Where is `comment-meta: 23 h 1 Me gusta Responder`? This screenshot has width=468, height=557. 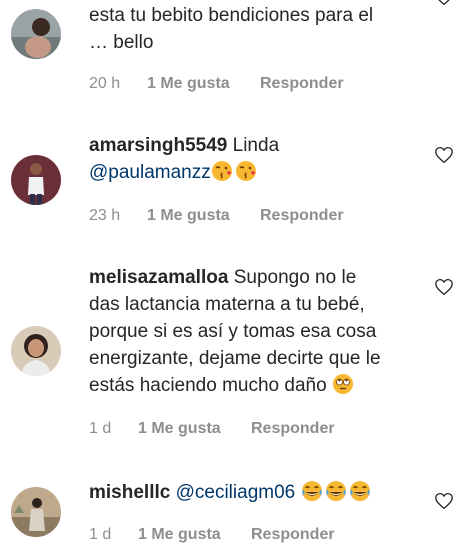 comment-meta: 23 h 1 Me gusta Responder is located at coordinates (216, 216).